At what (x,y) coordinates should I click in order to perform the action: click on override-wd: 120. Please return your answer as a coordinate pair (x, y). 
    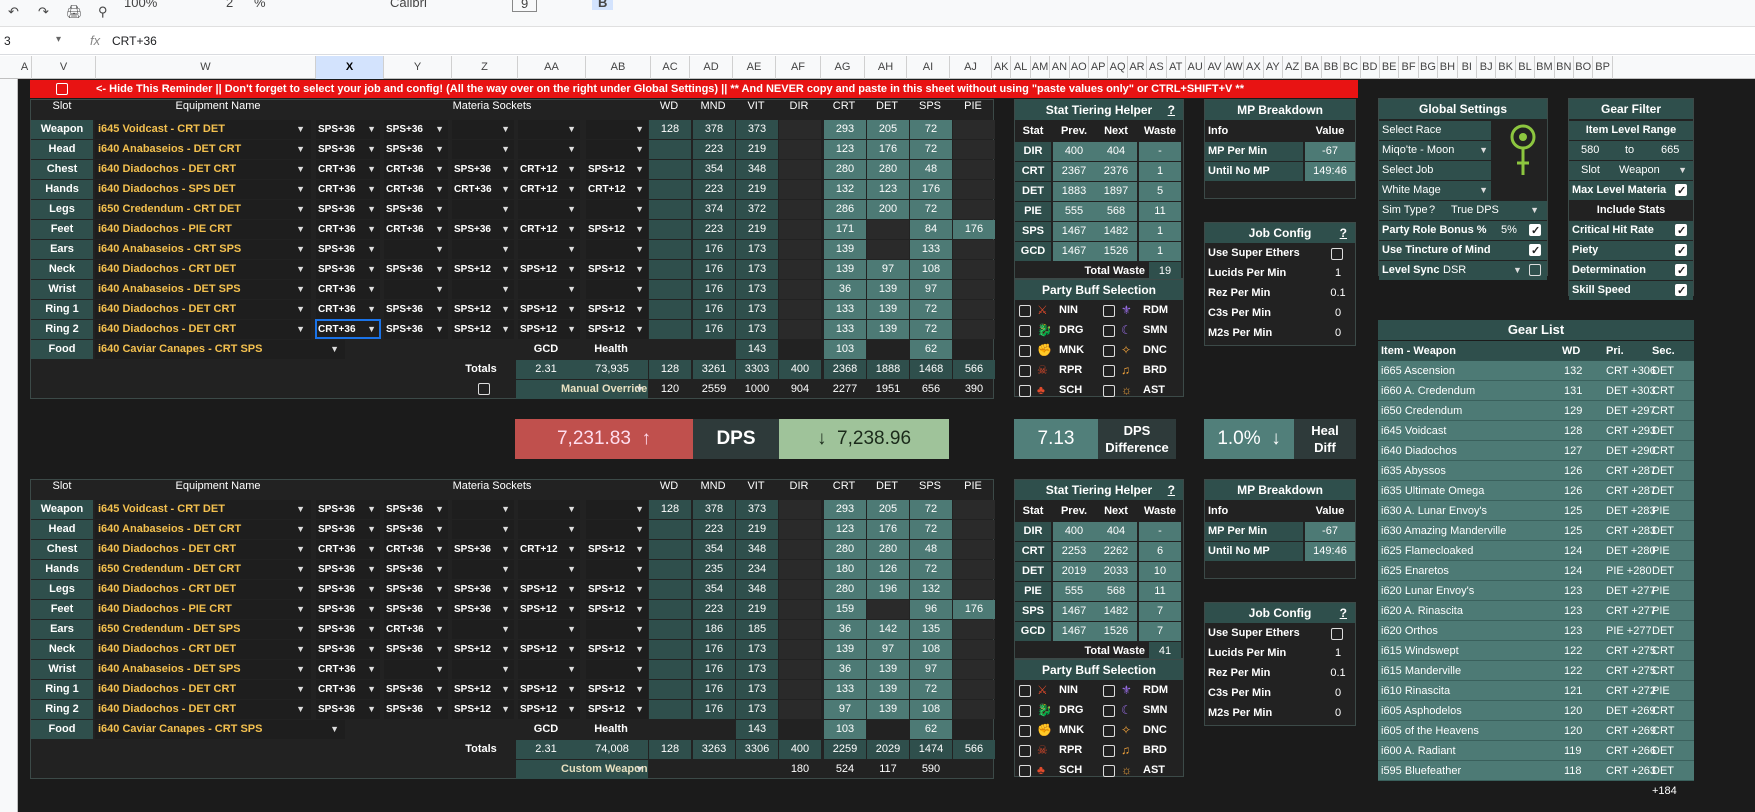
    Looking at the image, I should click on (670, 389).